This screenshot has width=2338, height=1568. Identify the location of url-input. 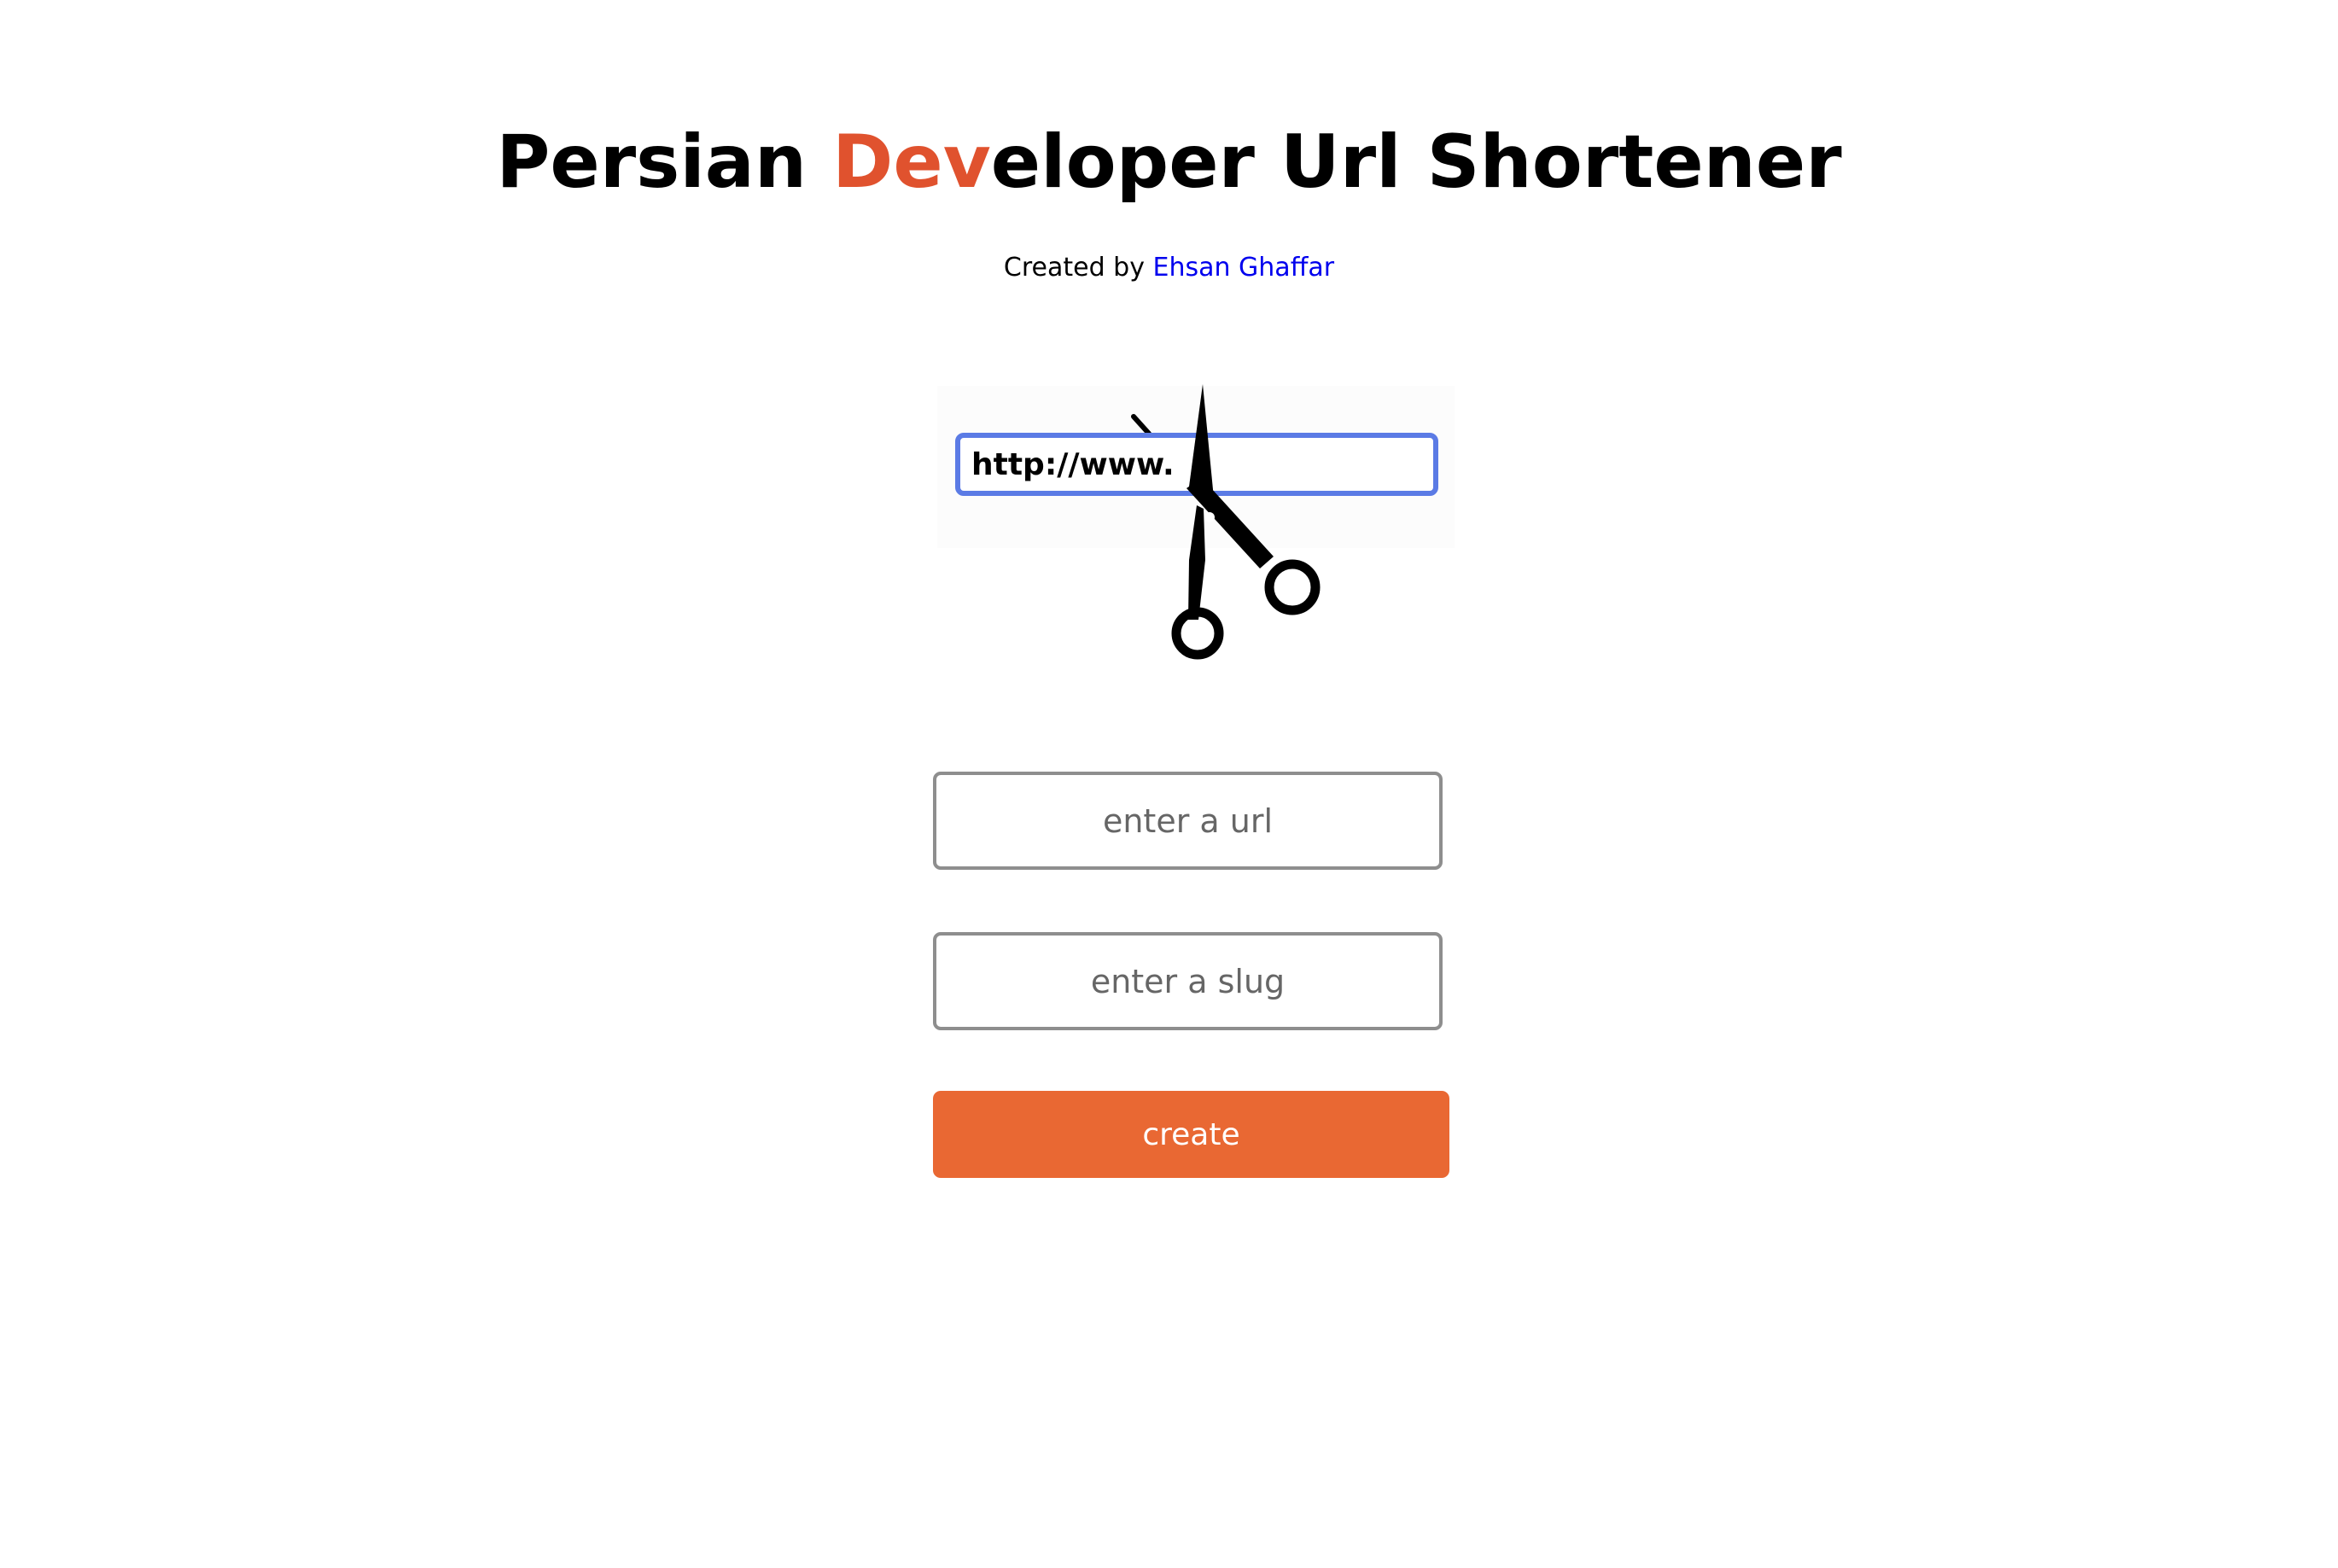
(1188, 821).